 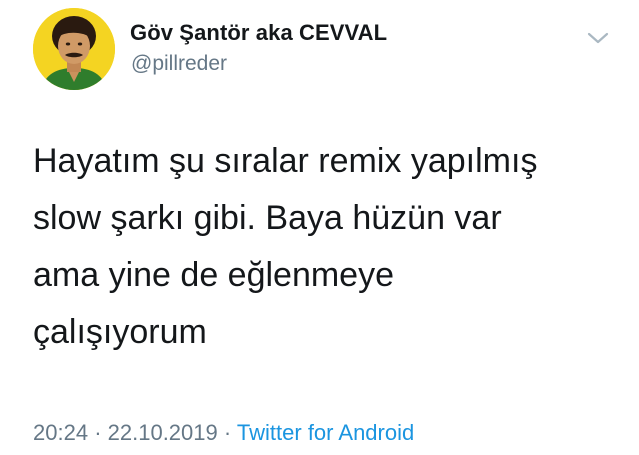 What do you see at coordinates (179, 64) in the screenshot?
I see `author-handle: @pillreder` at bounding box center [179, 64].